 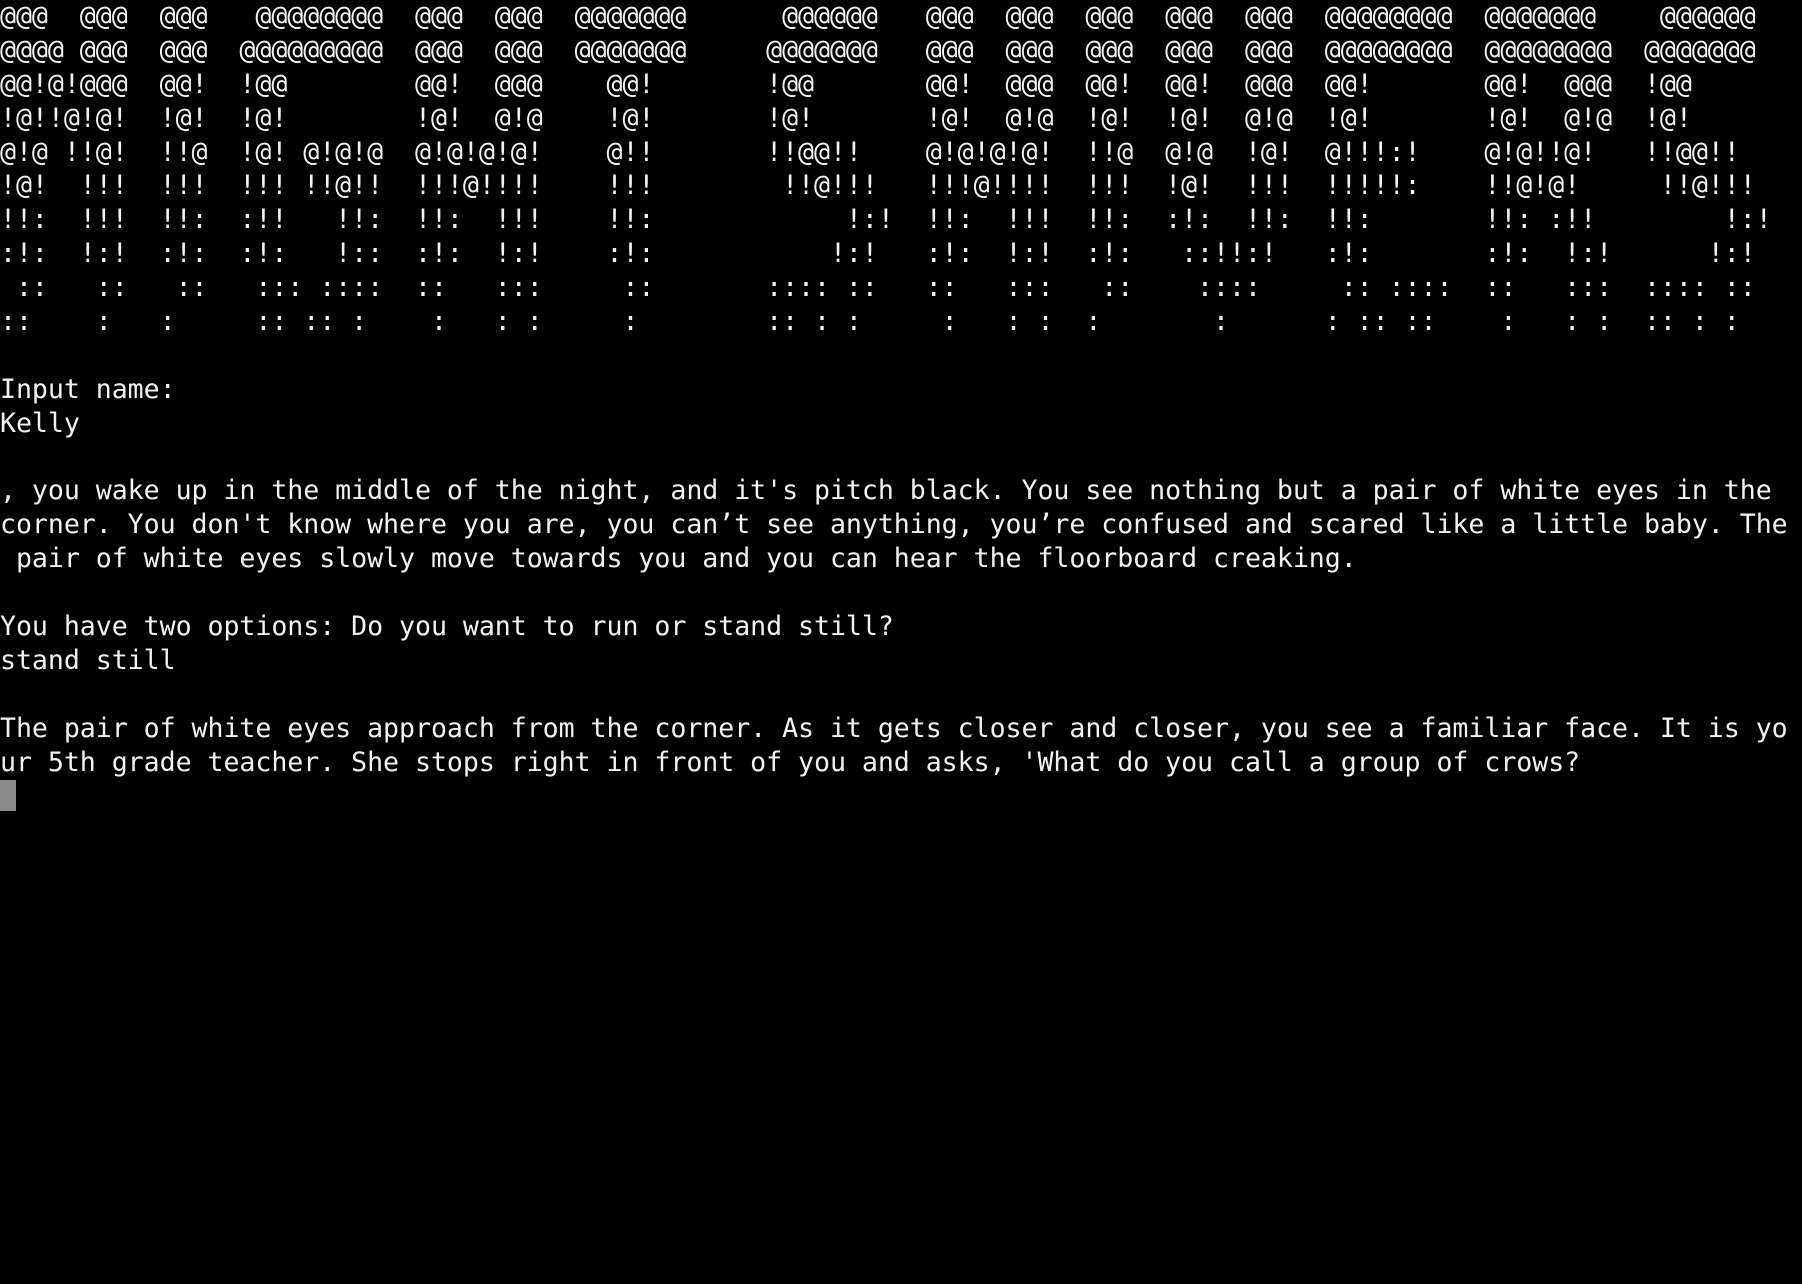 What do you see at coordinates (88, 660) in the screenshot?
I see `choice-input-echo: stand still` at bounding box center [88, 660].